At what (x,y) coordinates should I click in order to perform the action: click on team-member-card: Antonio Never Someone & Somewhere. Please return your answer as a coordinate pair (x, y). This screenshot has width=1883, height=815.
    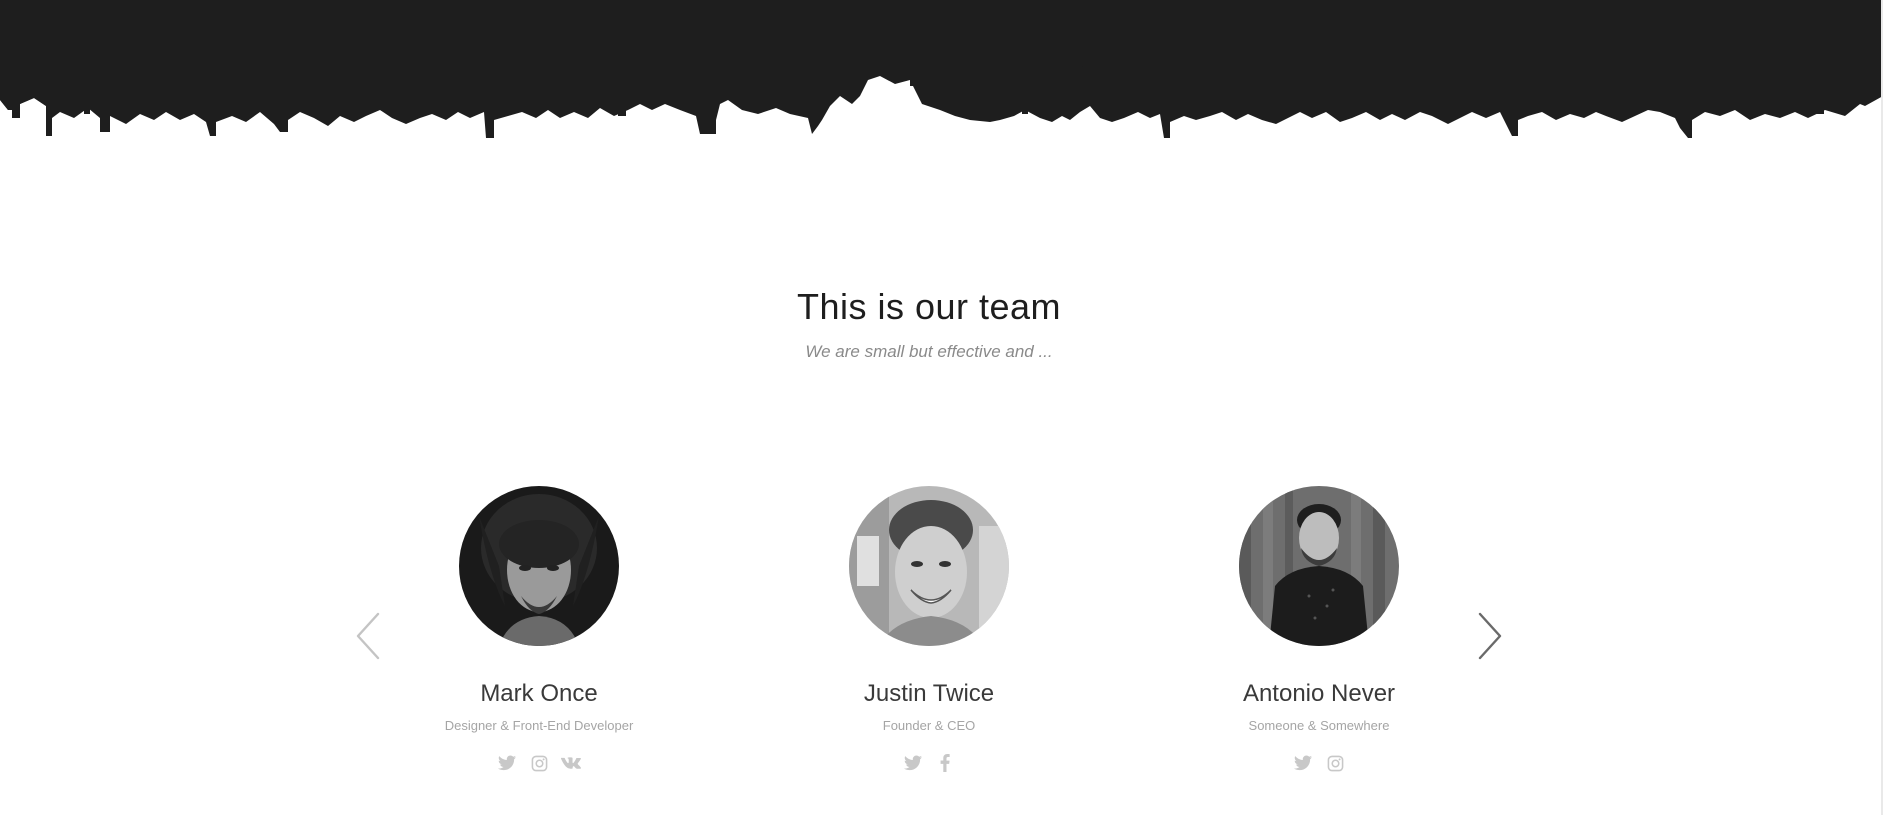
    Looking at the image, I should click on (1319, 629).